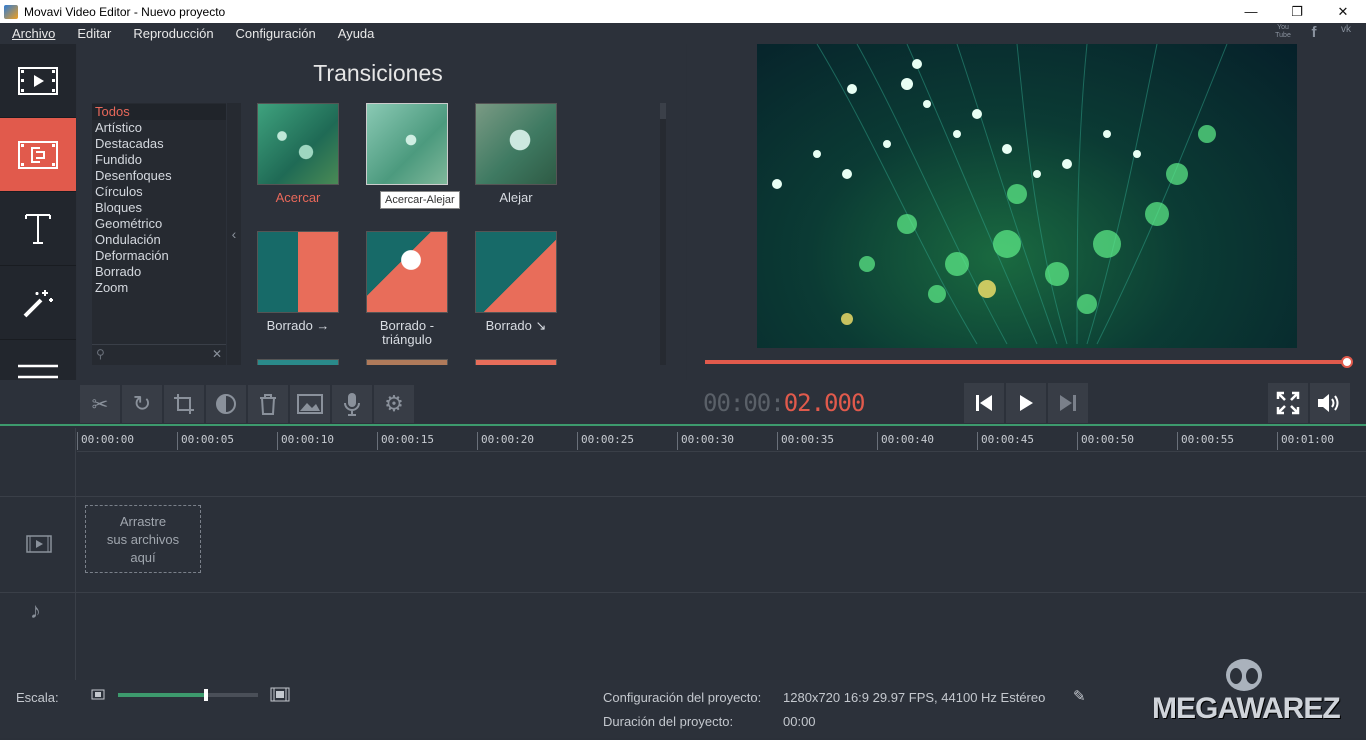 This screenshot has height=740, width=1366. I want to click on music-track-icon: ♪, so click(35, 610).